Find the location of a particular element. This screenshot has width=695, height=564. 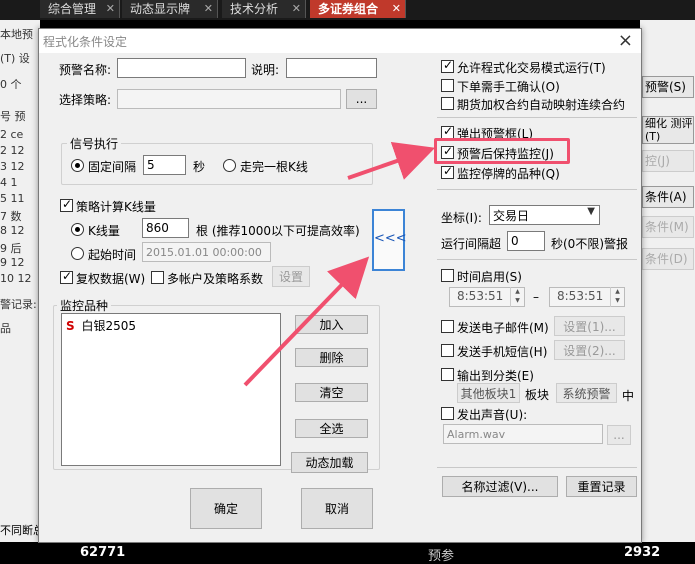

bg-text: (T) 设 is located at coordinates (15, 58).